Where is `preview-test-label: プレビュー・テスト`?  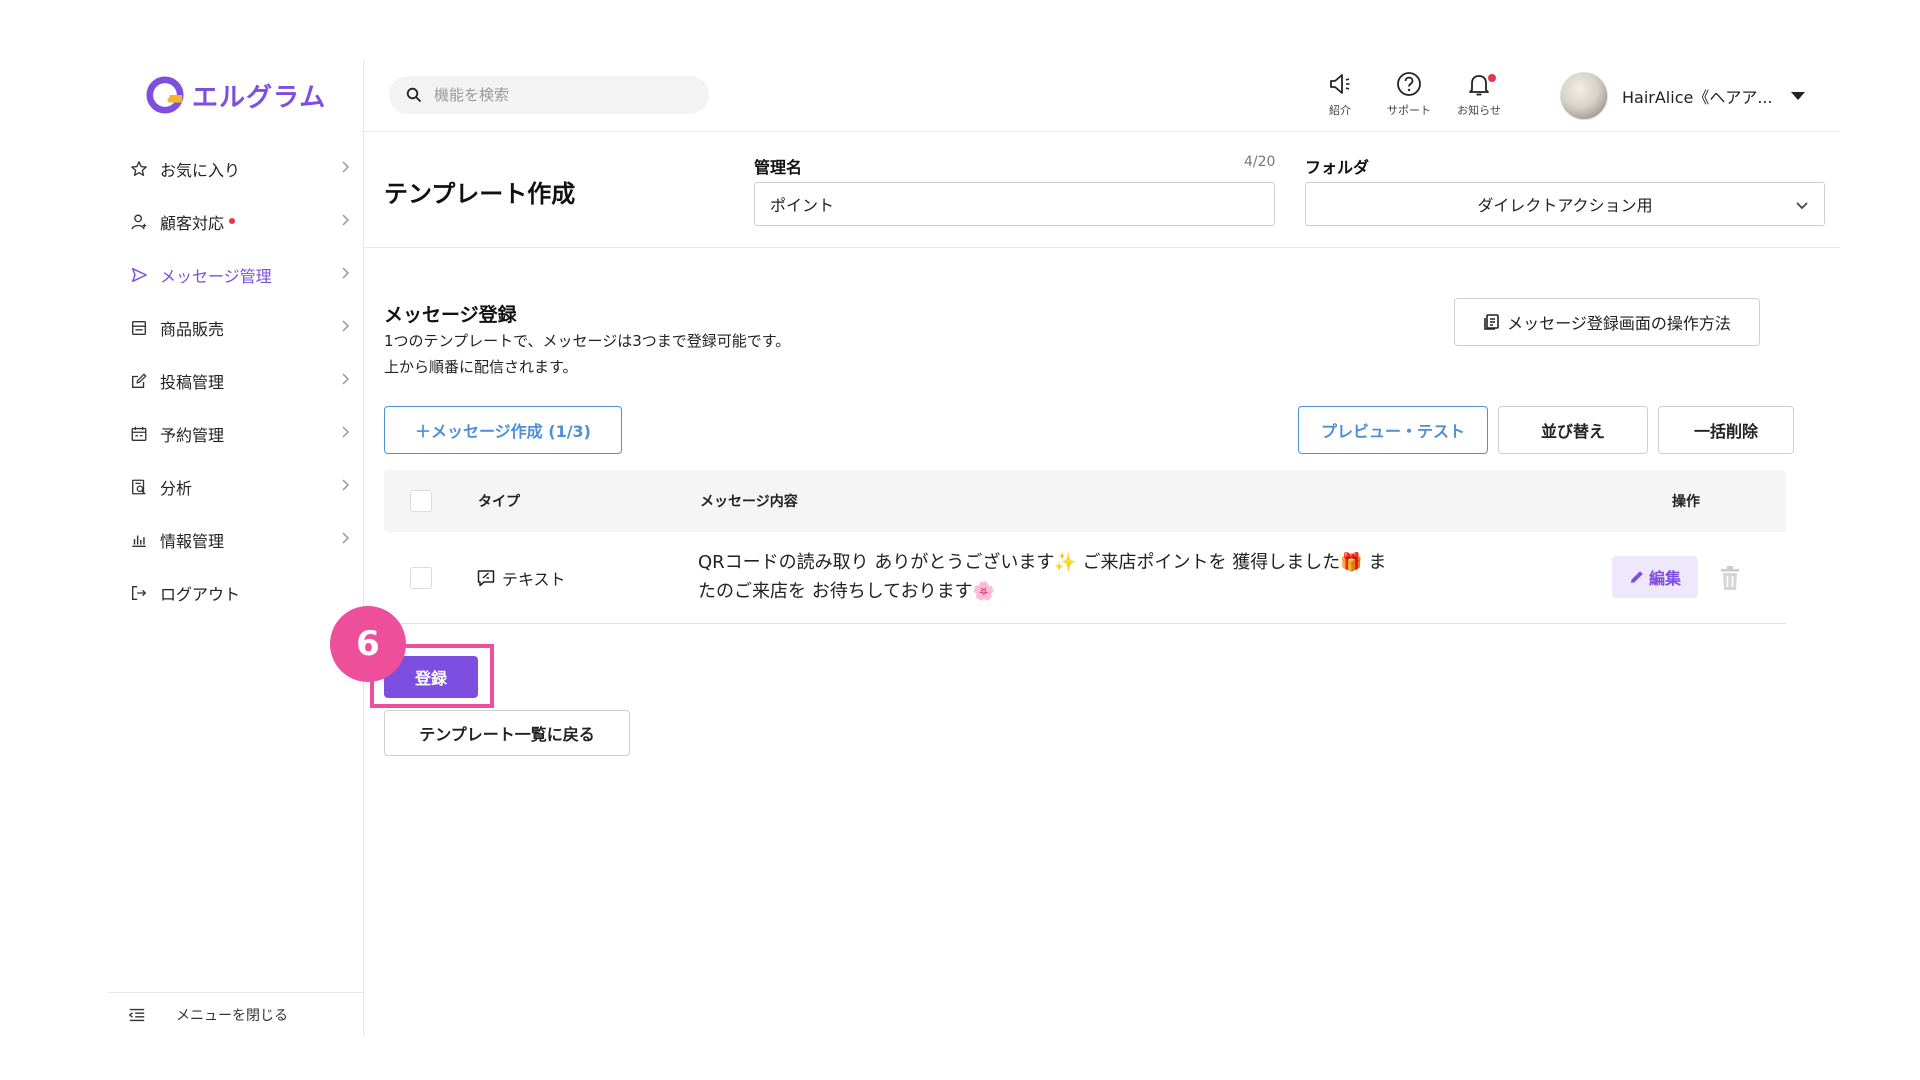
preview-test-label: プレビュー・テスト is located at coordinates (1392, 431).